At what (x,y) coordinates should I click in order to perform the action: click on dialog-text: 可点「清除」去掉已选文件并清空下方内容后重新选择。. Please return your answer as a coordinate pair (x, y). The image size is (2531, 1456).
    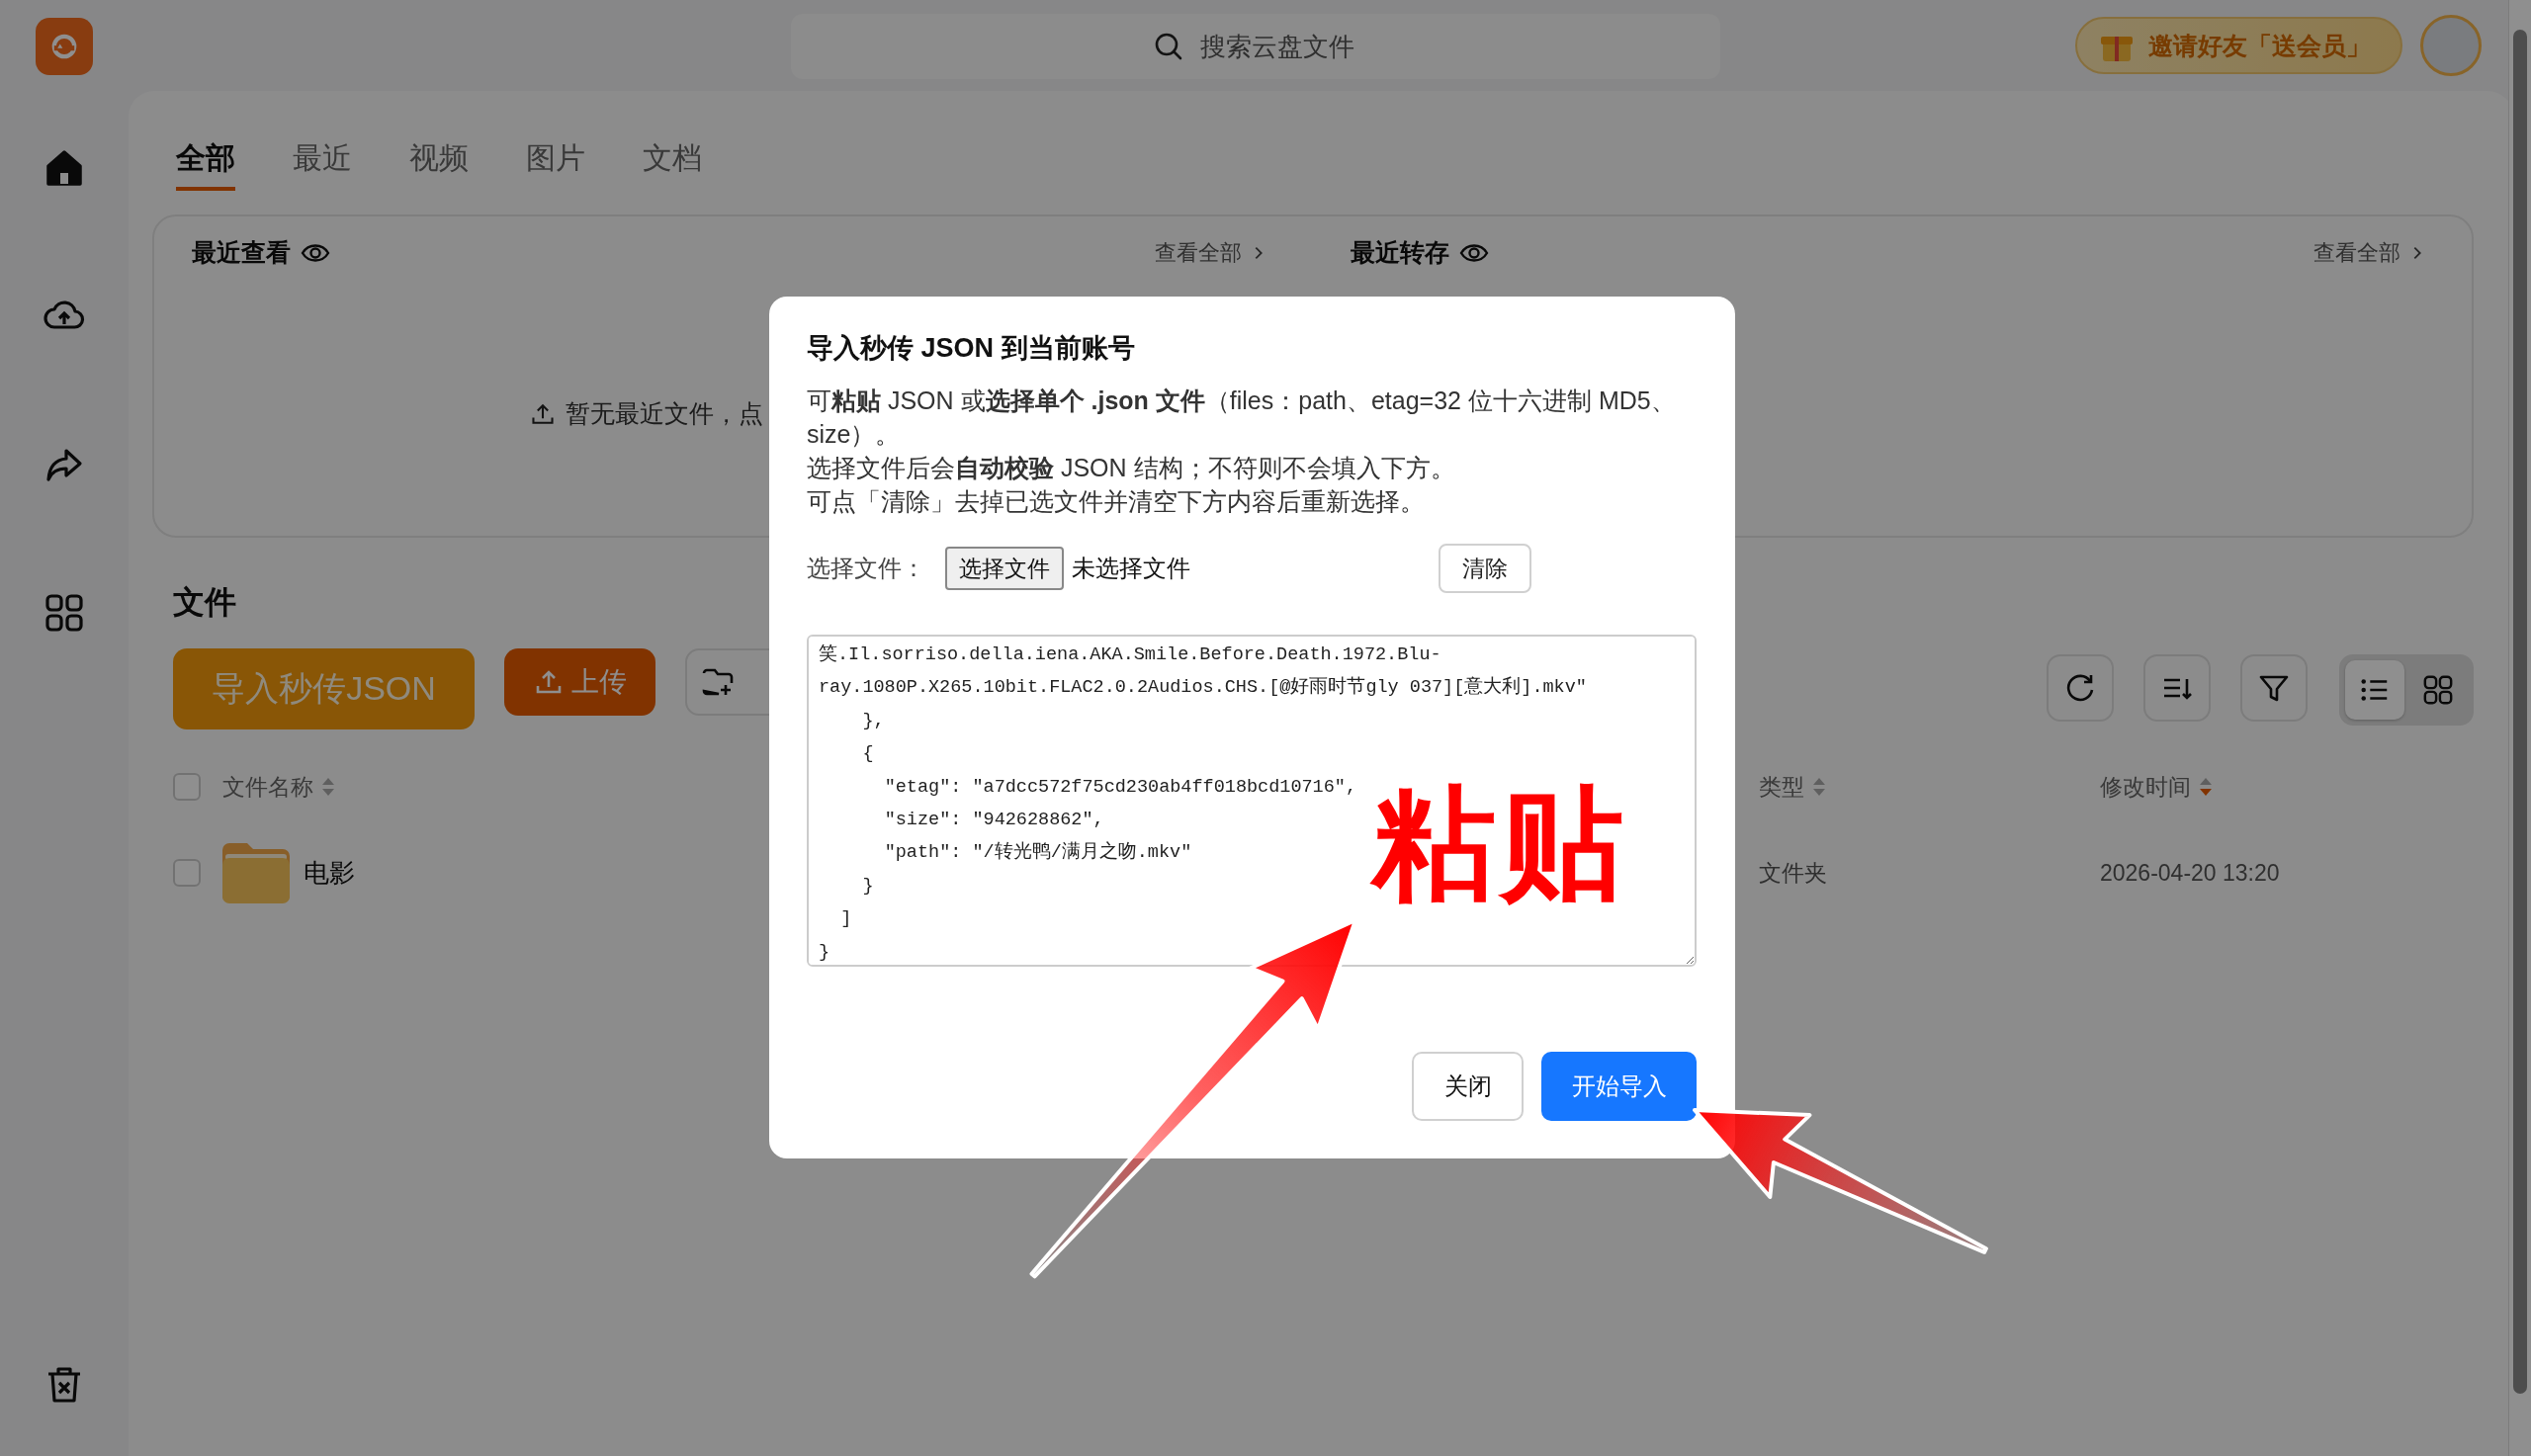
    Looking at the image, I should click on (1116, 501).